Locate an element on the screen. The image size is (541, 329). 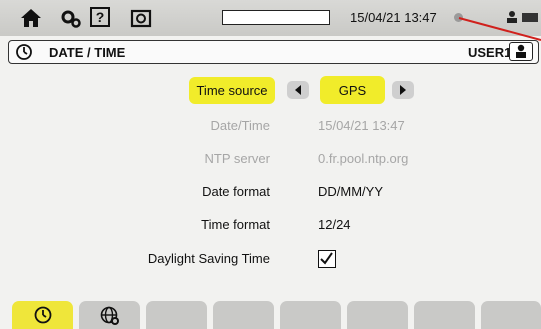
daylight-saving-label: Daylight Saving Time is located at coordinates (208, 258).